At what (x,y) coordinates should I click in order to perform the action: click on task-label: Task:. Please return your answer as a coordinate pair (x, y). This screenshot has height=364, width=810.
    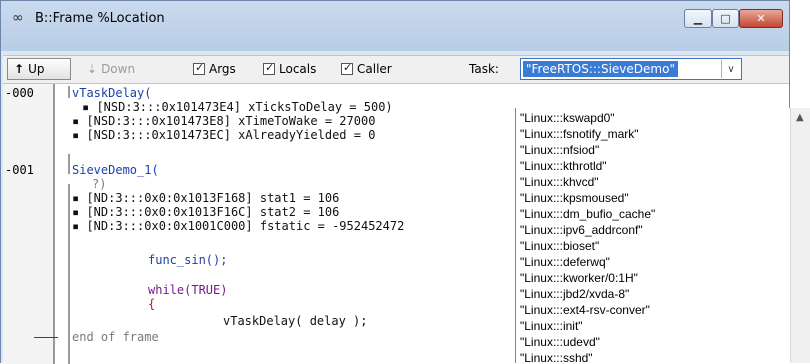
    Looking at the image, I should click on (484, 69).